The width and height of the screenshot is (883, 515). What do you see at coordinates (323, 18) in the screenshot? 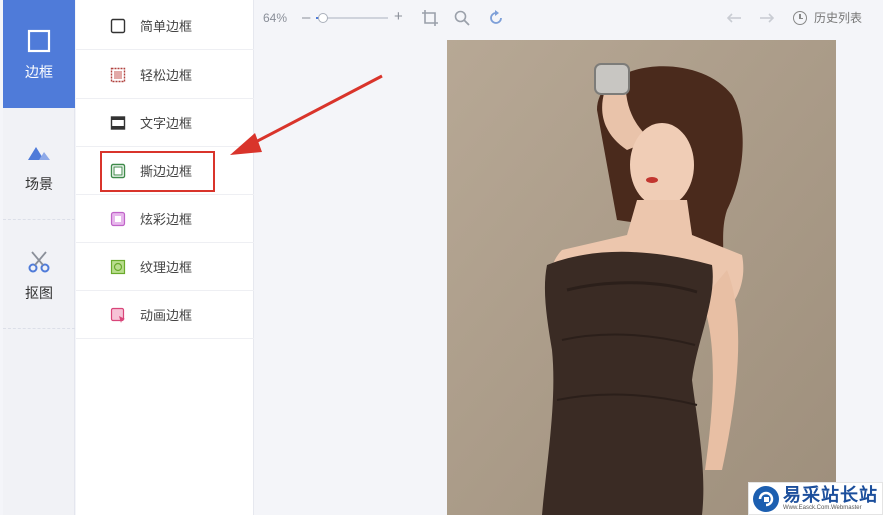
I see `zoom-knob` at bounding box center [323, 18].